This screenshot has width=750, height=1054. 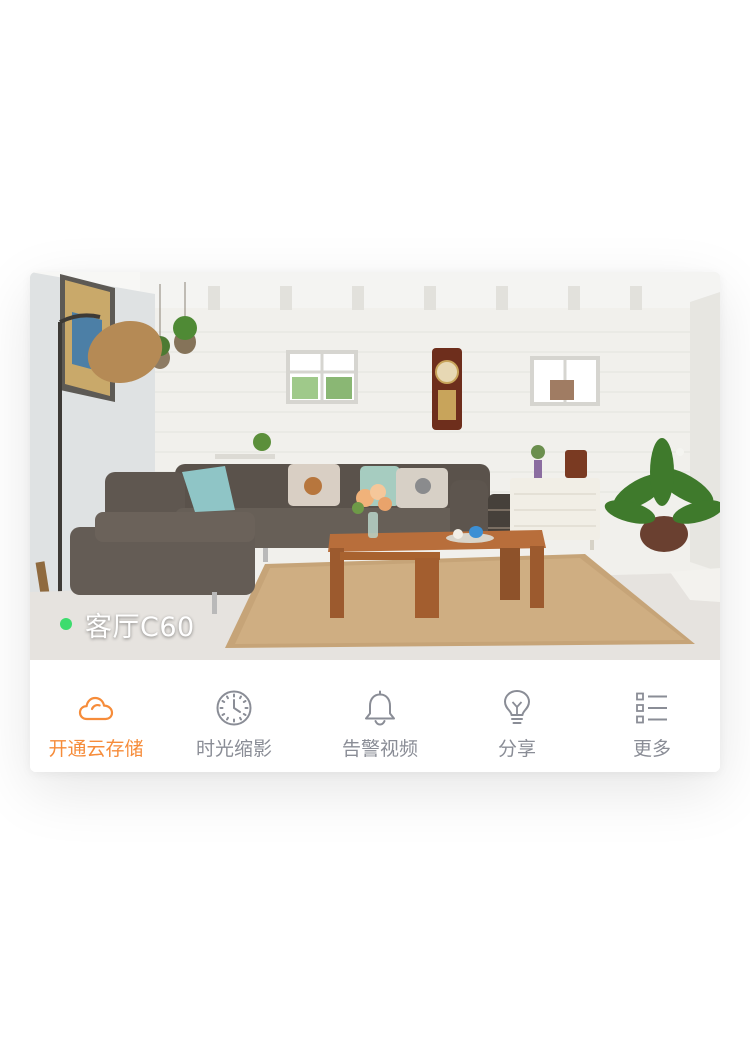 What do you see at coordinates (234, 708) in the screenshot?
I see `clock-icon` at bounding box center [234, 708].